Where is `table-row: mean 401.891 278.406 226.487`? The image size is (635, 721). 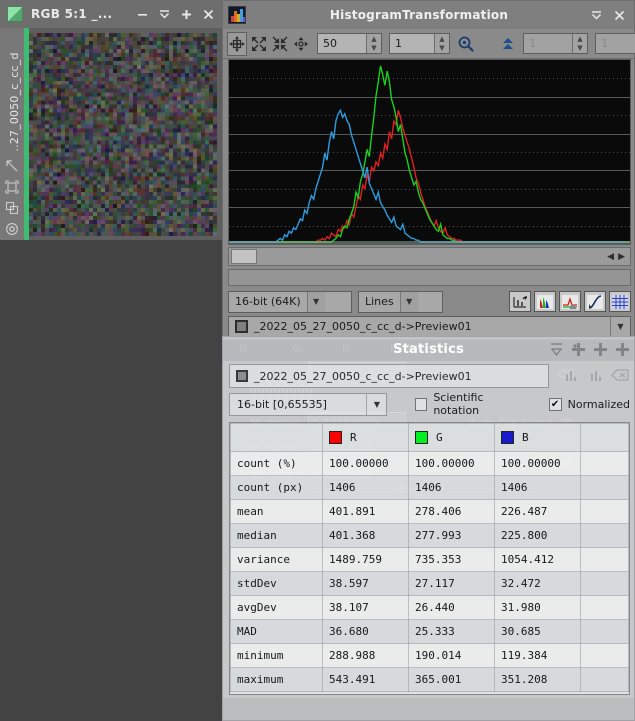
table-row: mean 401.891 278.406 226.487 is located at coordinates (429, 511).